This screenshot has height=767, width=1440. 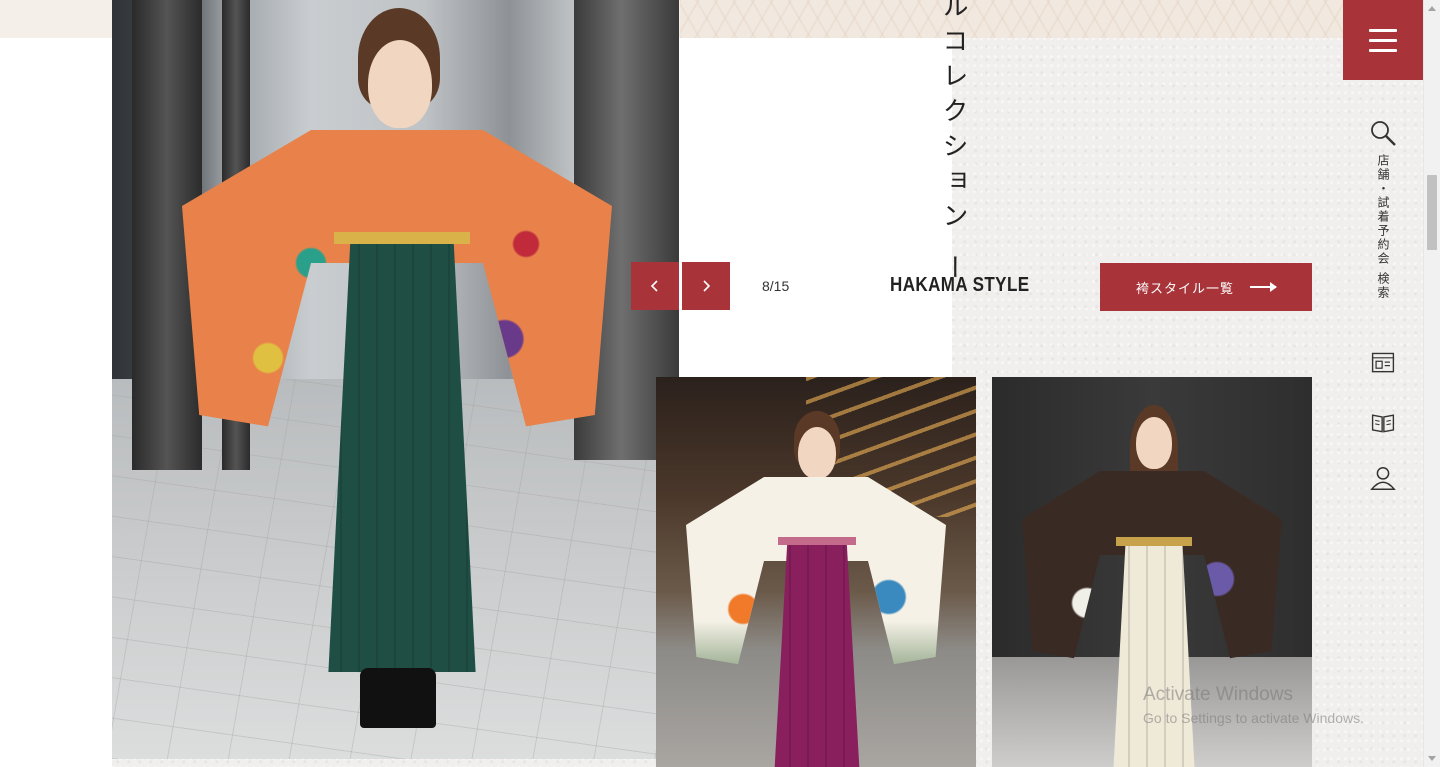 I want to click on menu-button, so click(x=1383, y=40).